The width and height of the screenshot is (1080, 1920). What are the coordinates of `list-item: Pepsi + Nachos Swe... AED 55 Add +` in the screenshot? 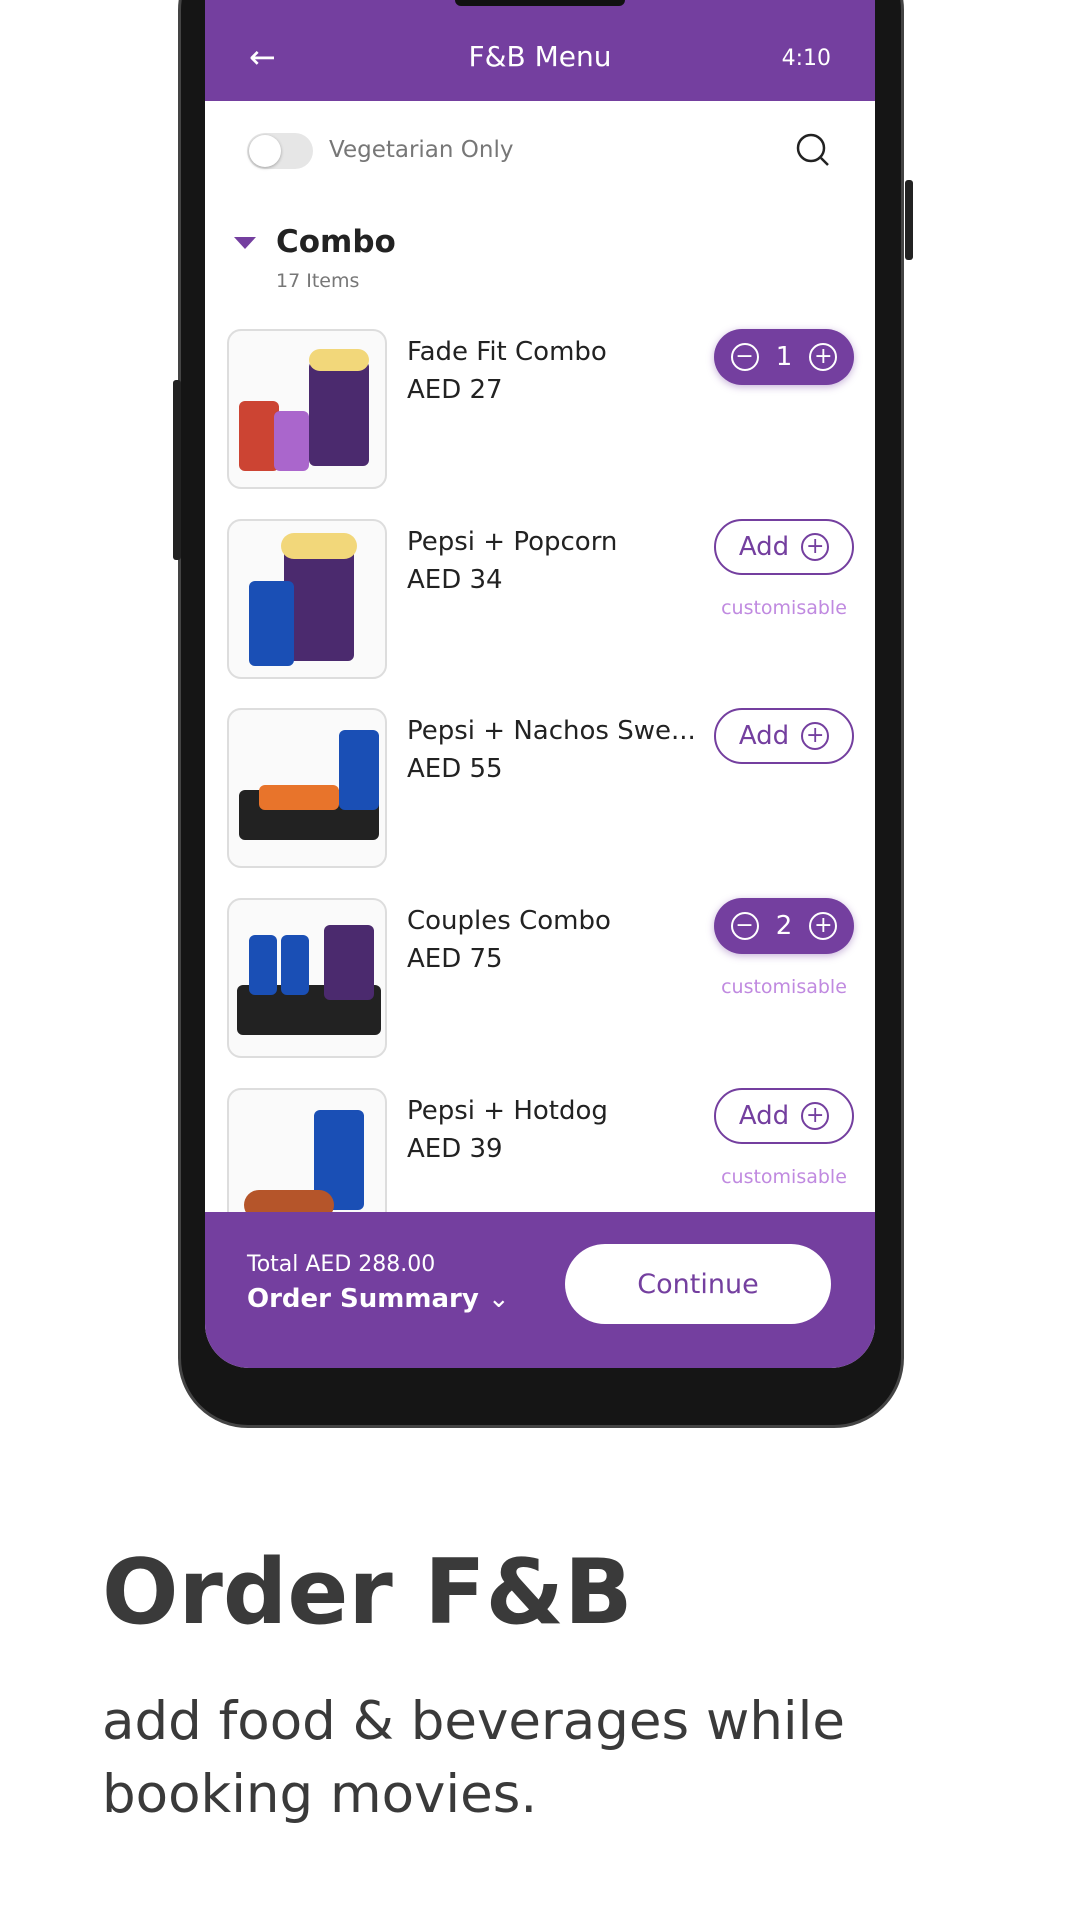 It's located at (542, 788).